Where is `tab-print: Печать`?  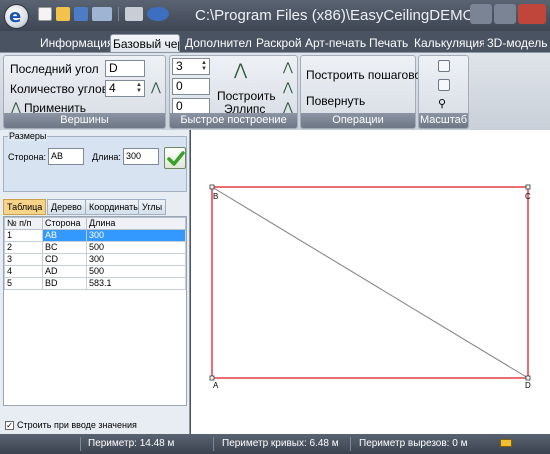 tab-print: Печать is located at coordinates (389, 43).